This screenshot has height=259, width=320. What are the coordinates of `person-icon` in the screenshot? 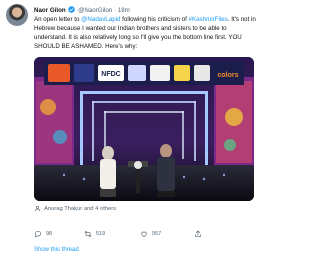 It's located at (37, 208).